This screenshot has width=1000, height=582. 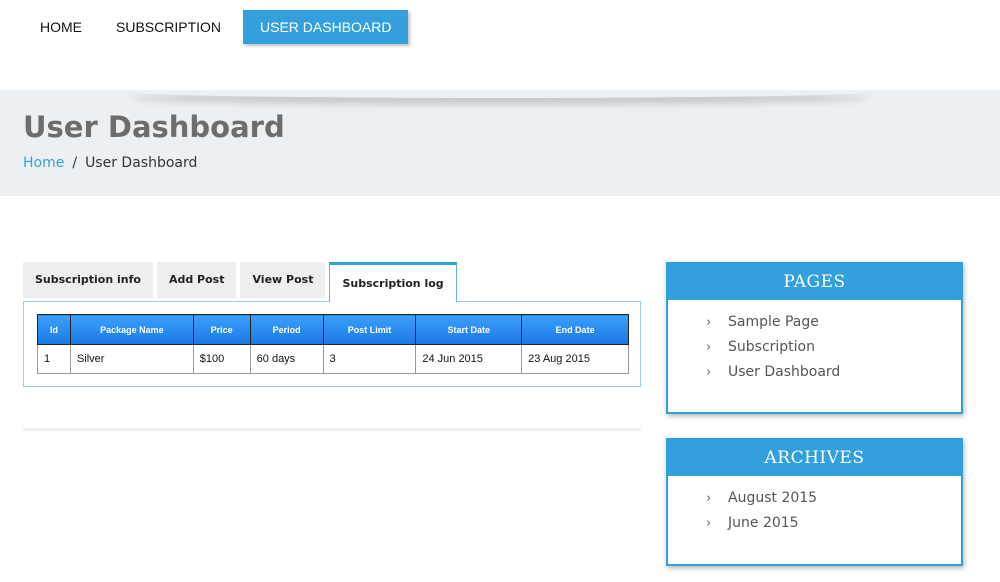 I want to click on breadcrumb-home-link: Home, so click(x=43, y=163).